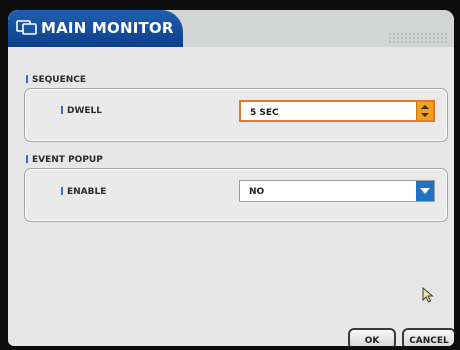  What do you see at coordinates (56, 80) in the screenshot?
I see `sequence-section-label: SEQUENCE` at bounding box center [56, 80].